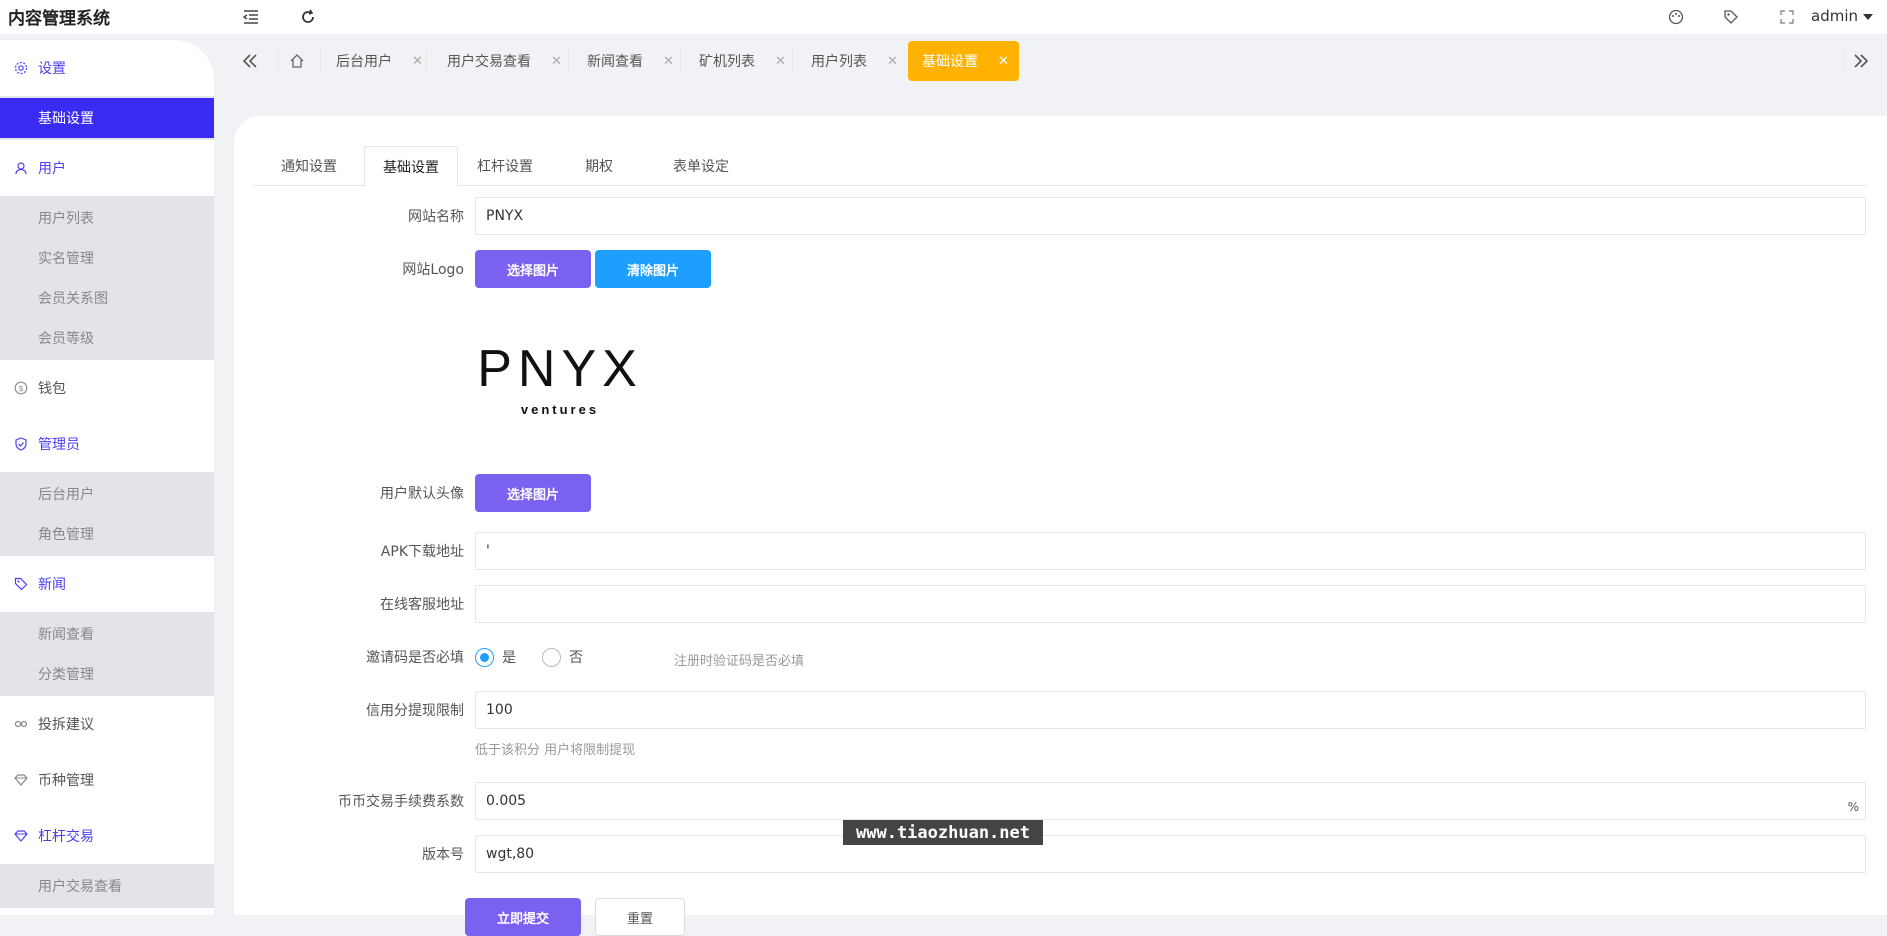 This screenshot has height=936, width=1887. Describe the element at coordinates (411, 166) in the screenshot. I see `tab-basic-settings-inner: 基础设置` at that location.